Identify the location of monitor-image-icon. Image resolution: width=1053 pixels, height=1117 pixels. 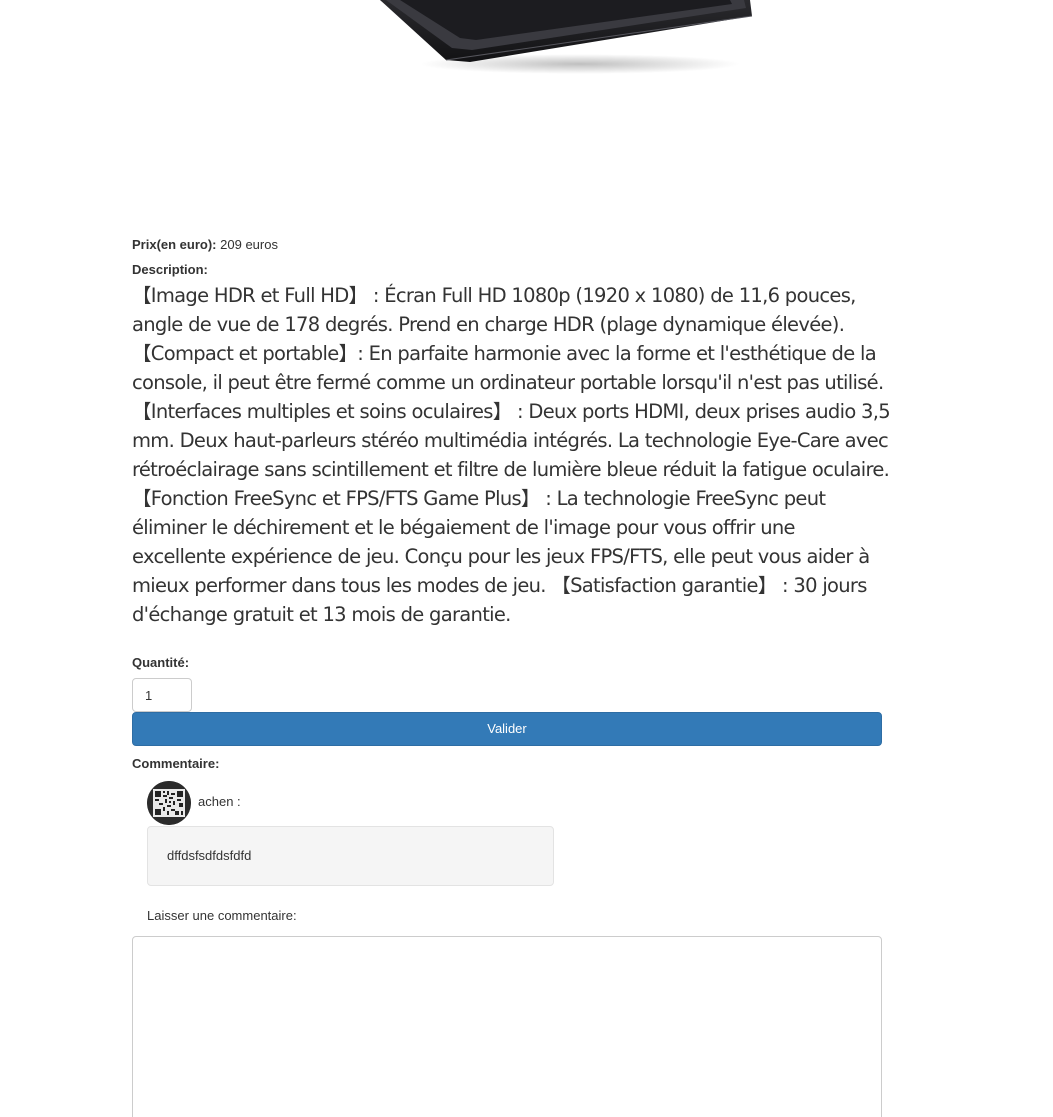
(566, 37).